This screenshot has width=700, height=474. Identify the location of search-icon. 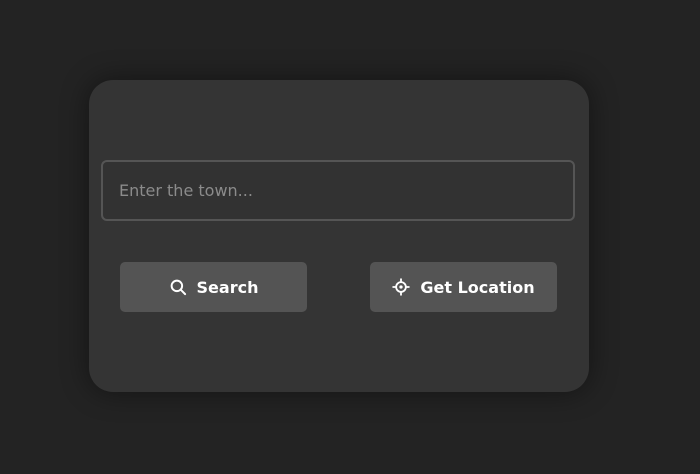
(178, 287).